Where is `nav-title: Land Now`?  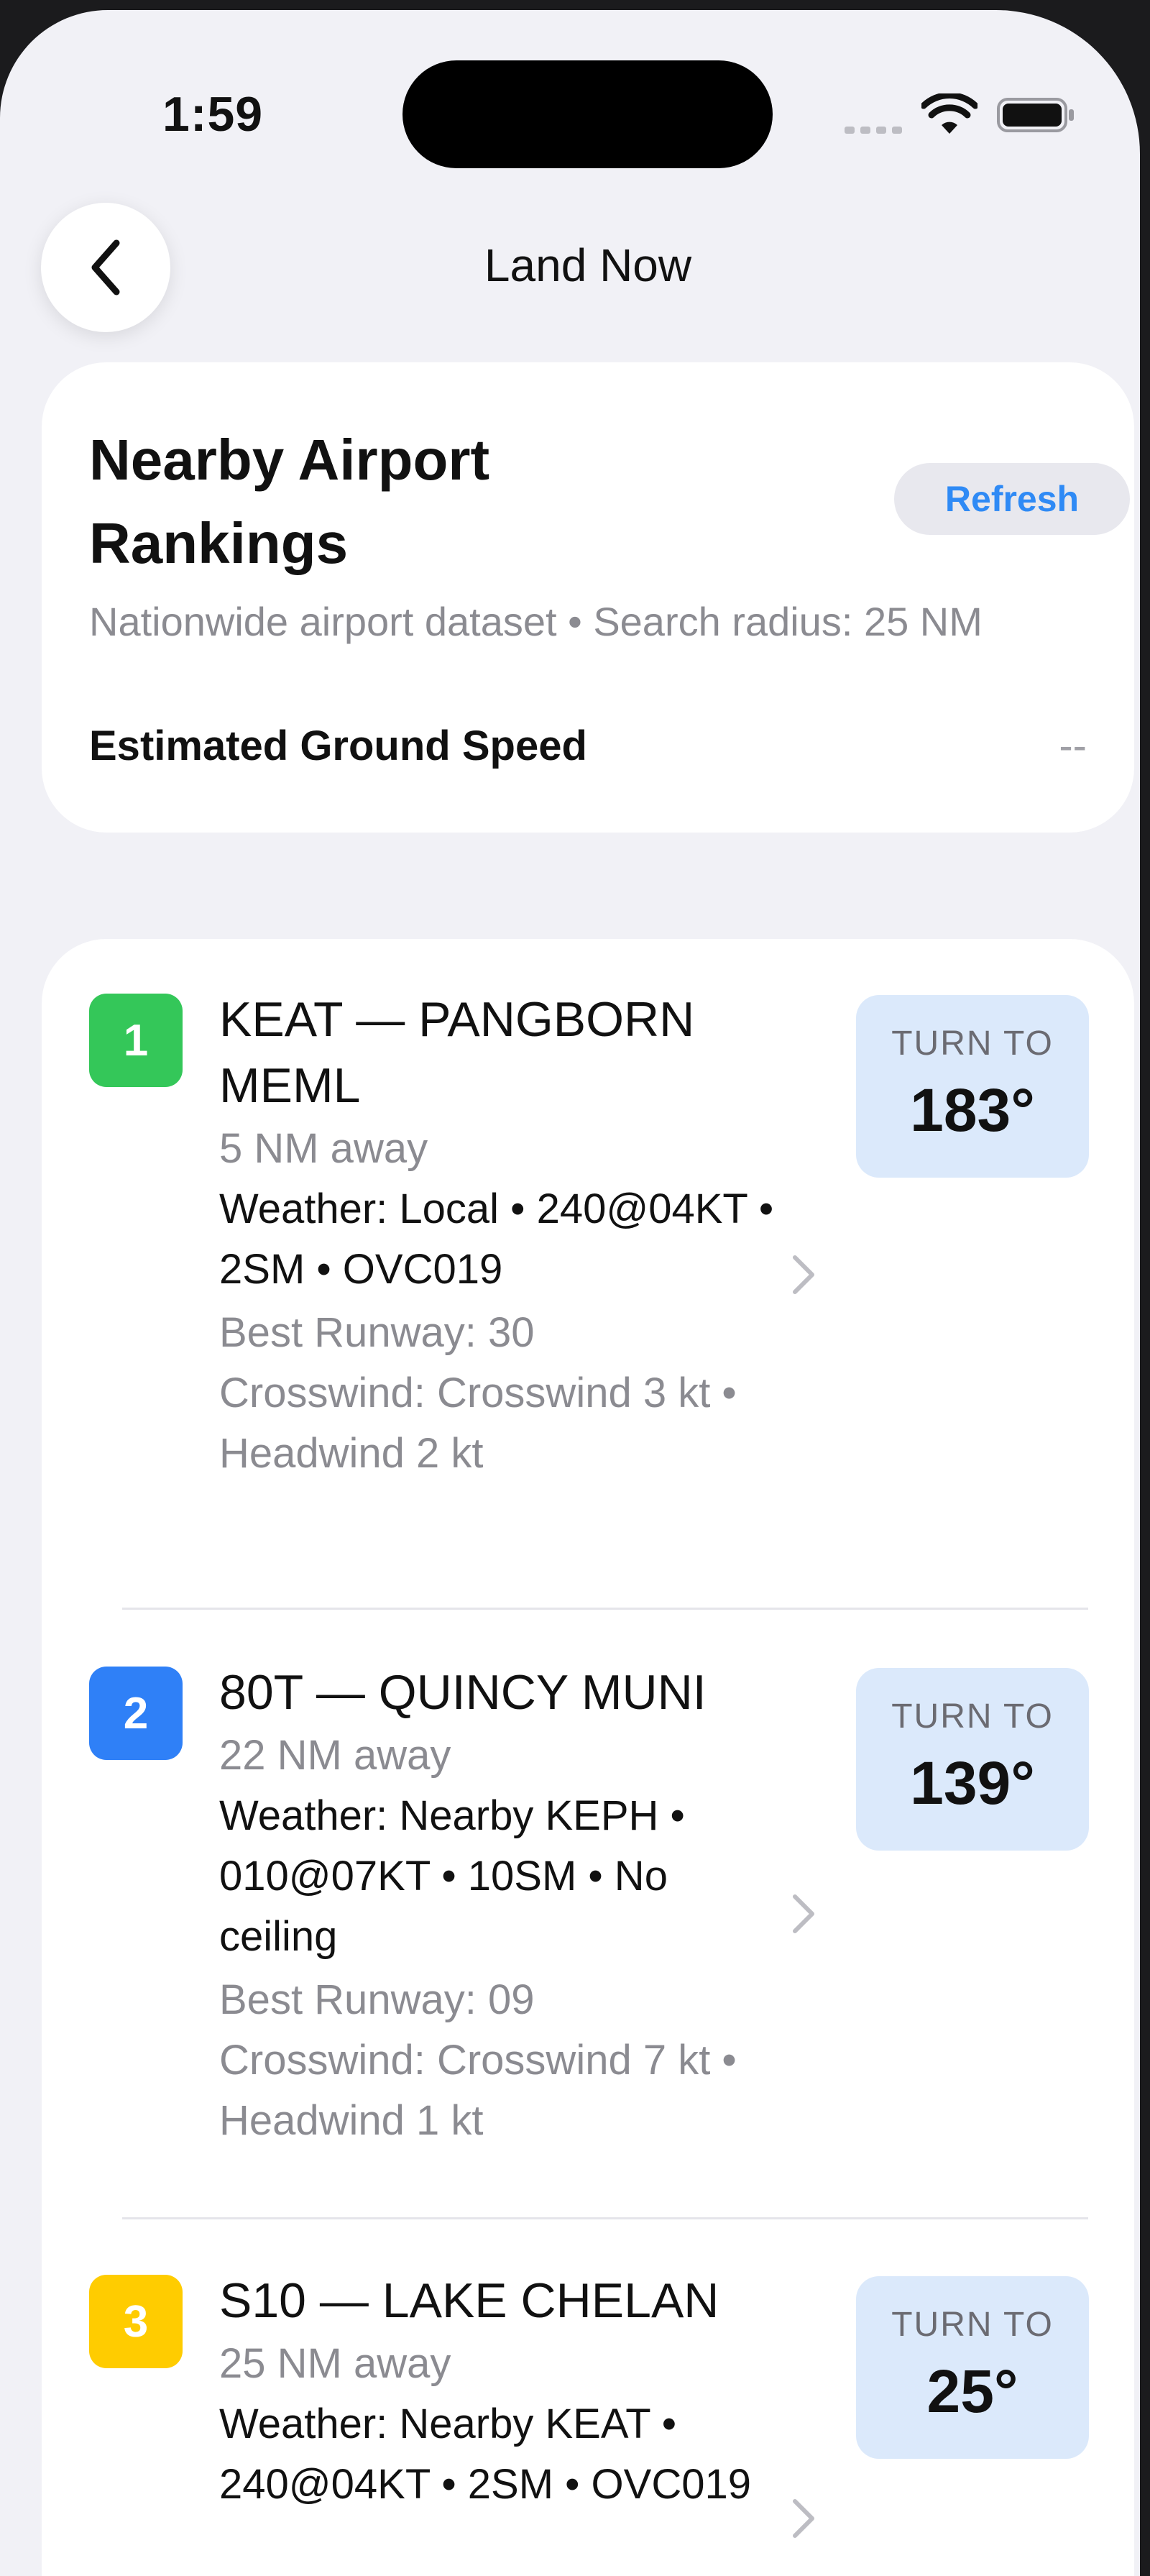 nav-title: Land Now is located at coordinates (588, 265).